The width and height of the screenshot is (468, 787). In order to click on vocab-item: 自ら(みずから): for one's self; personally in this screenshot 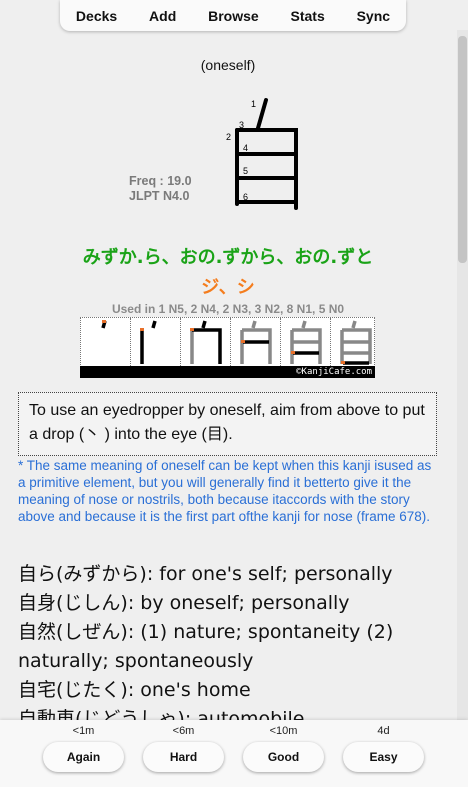, I will do `click(205, 574)`.